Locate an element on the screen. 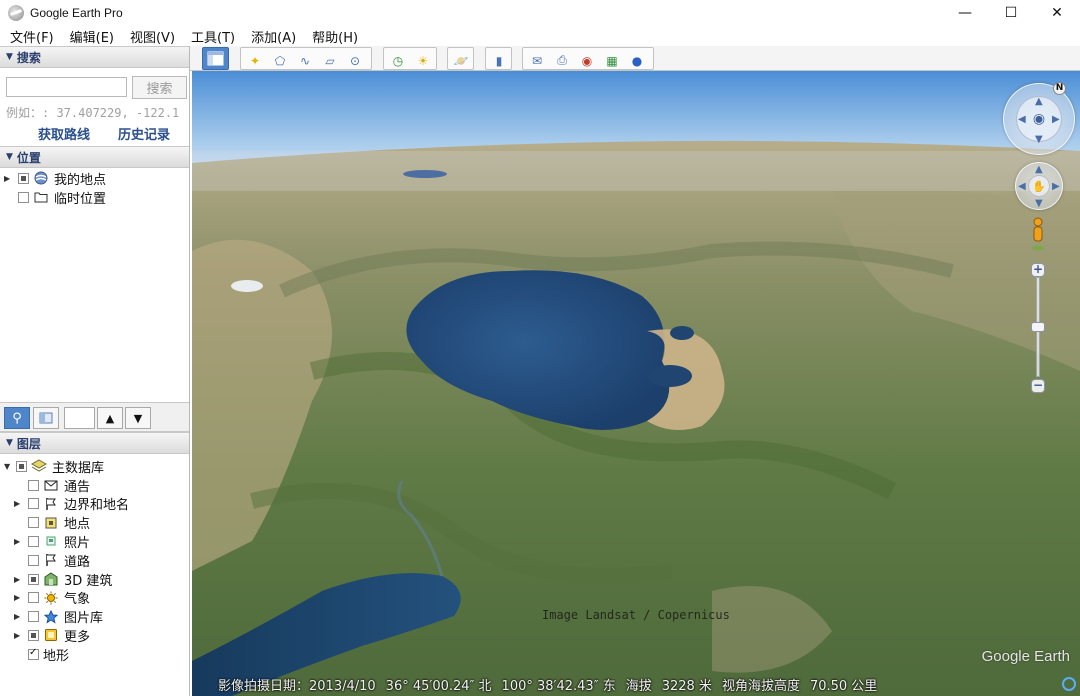 The height and width of the screenshot is (696, 1080). north-indicator: N is located at coordinates (1059, 88).